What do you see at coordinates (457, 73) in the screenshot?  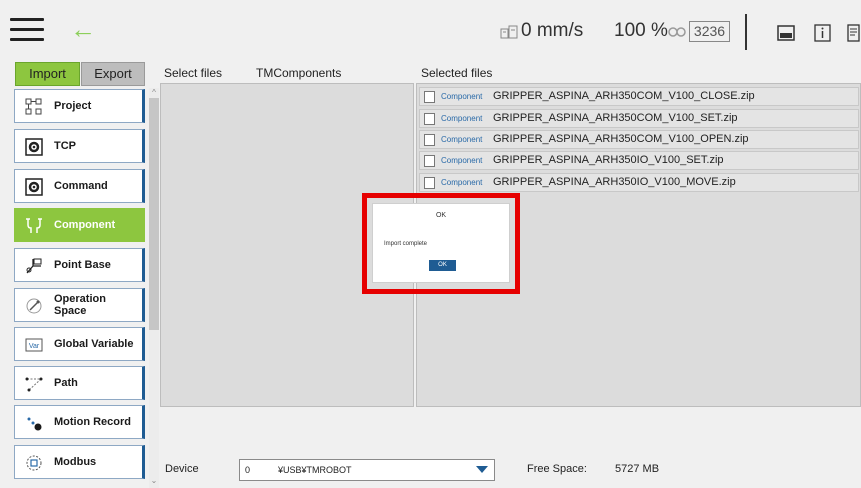 I see `selected-files-header: Selected files` at bounding box center [457, 73].